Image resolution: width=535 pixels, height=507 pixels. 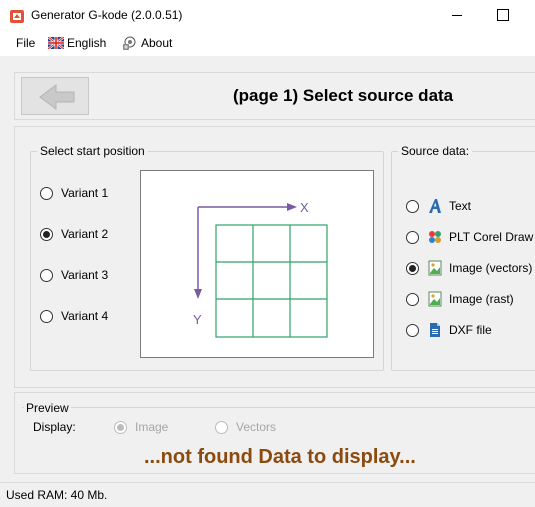 What do you see at coordinates (87, 43) in the screenshot?
I see `menu-language-label: English` at bounding box center [87, 43].